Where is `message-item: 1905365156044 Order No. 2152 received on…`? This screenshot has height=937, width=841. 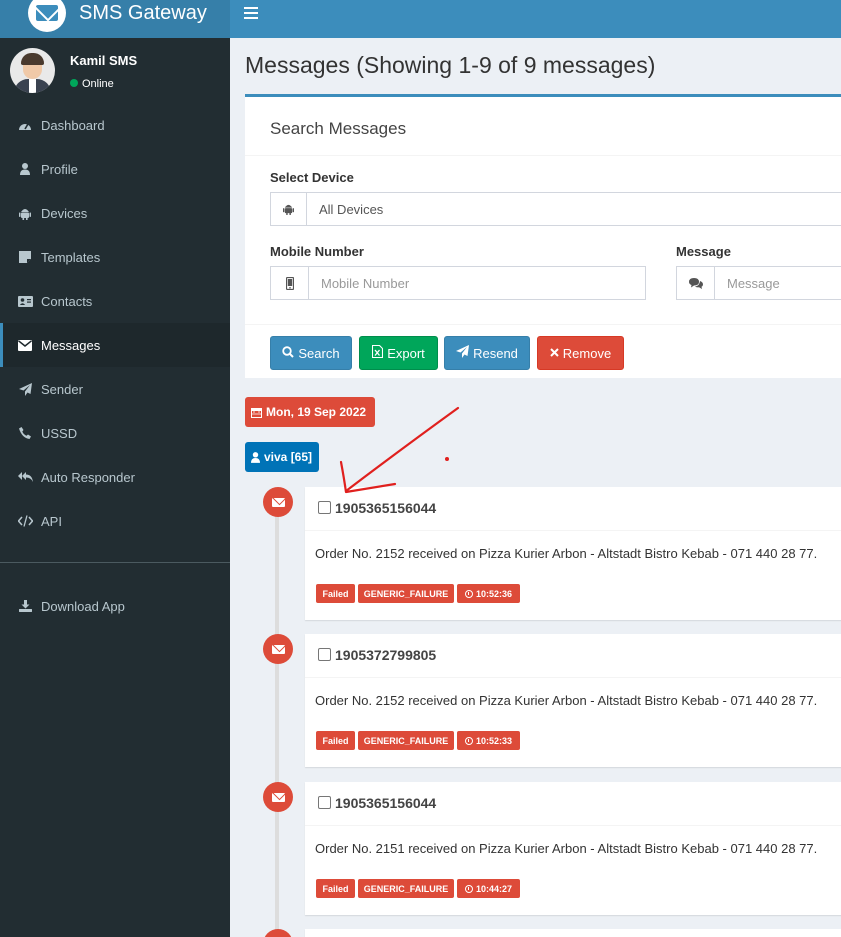 message-item: 1905365156044 Order No. 2152 received on… is located at coordinates (573, 553).